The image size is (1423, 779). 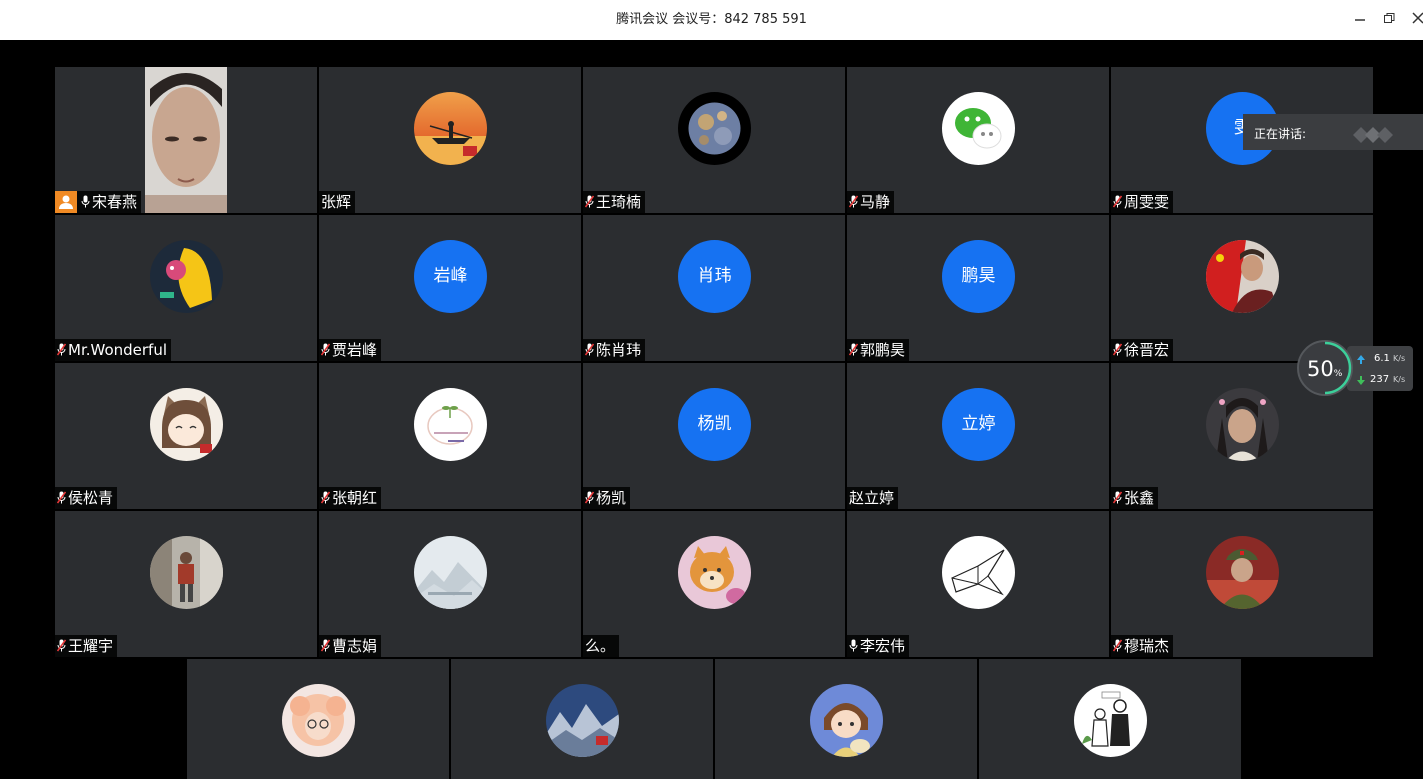 I want to click on participant-name-label: 么。, so click(x=601, y=646).